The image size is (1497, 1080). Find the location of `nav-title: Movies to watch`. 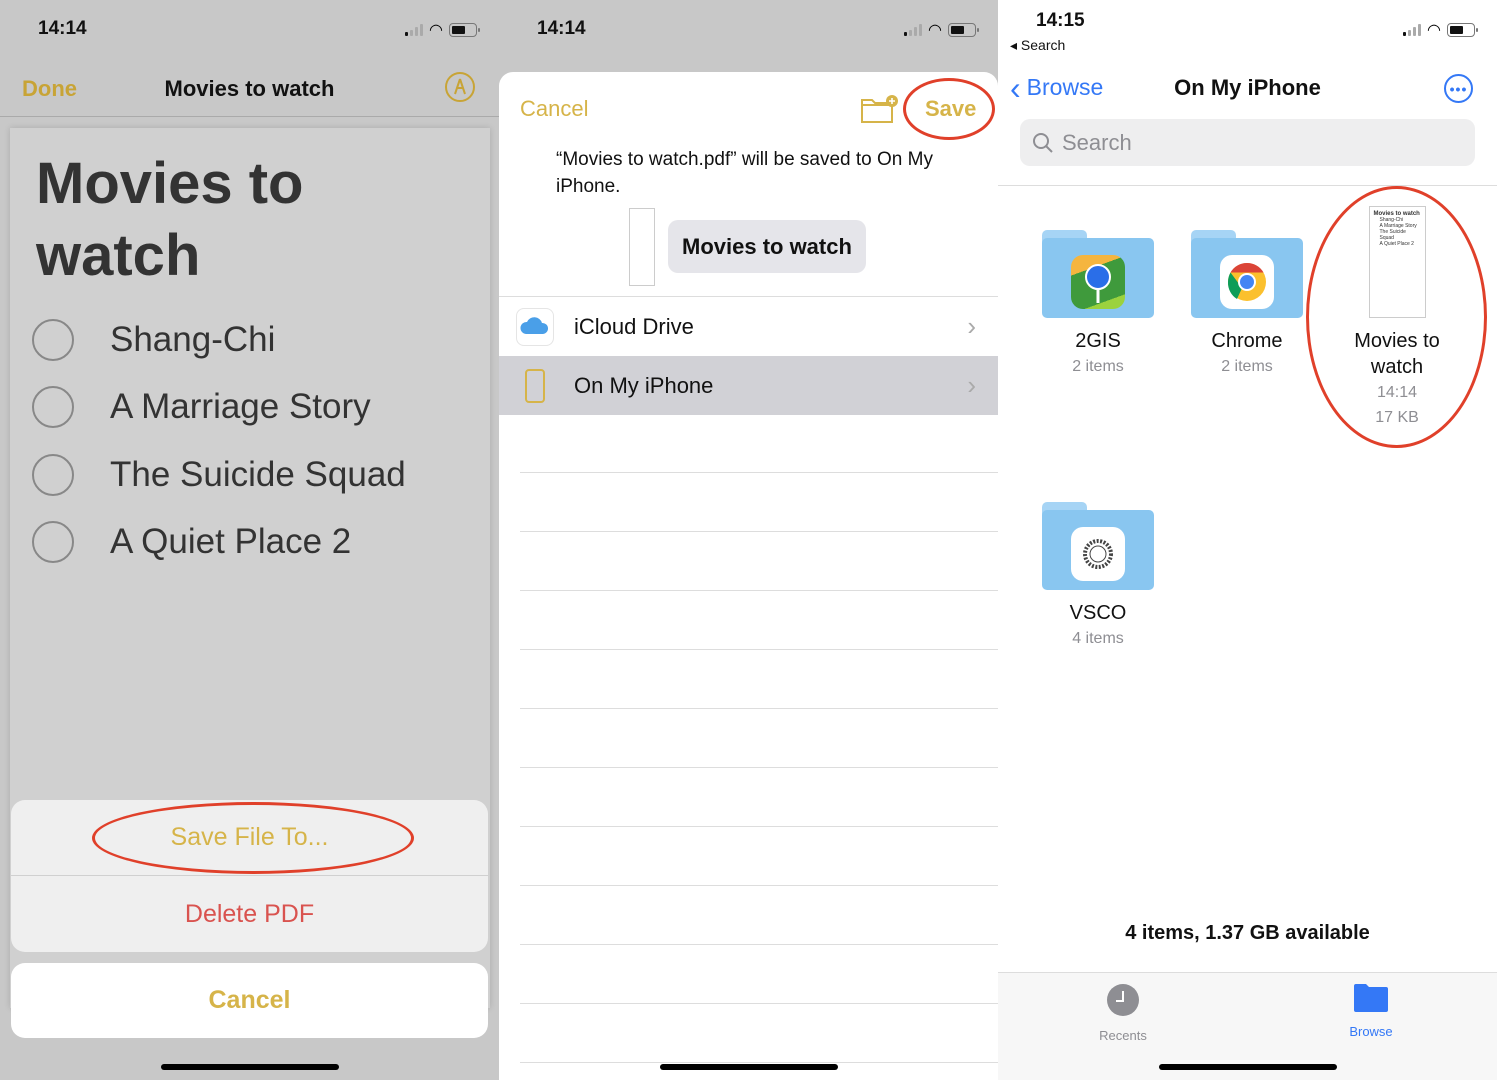

nav-title: Movies to watch is located at coordinates (249, 88).